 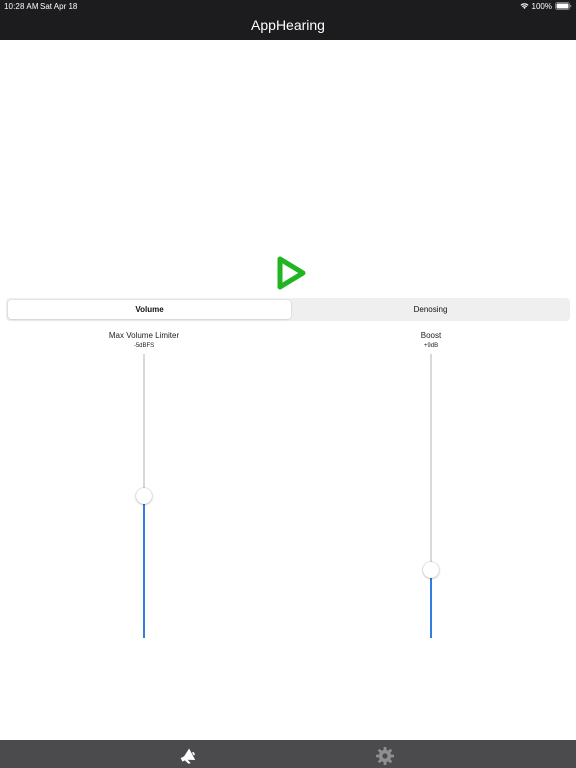 What do you see at coordinates (385, 756) in the screenshot?
I see `gear-icon` at bounding box center [385, 756].